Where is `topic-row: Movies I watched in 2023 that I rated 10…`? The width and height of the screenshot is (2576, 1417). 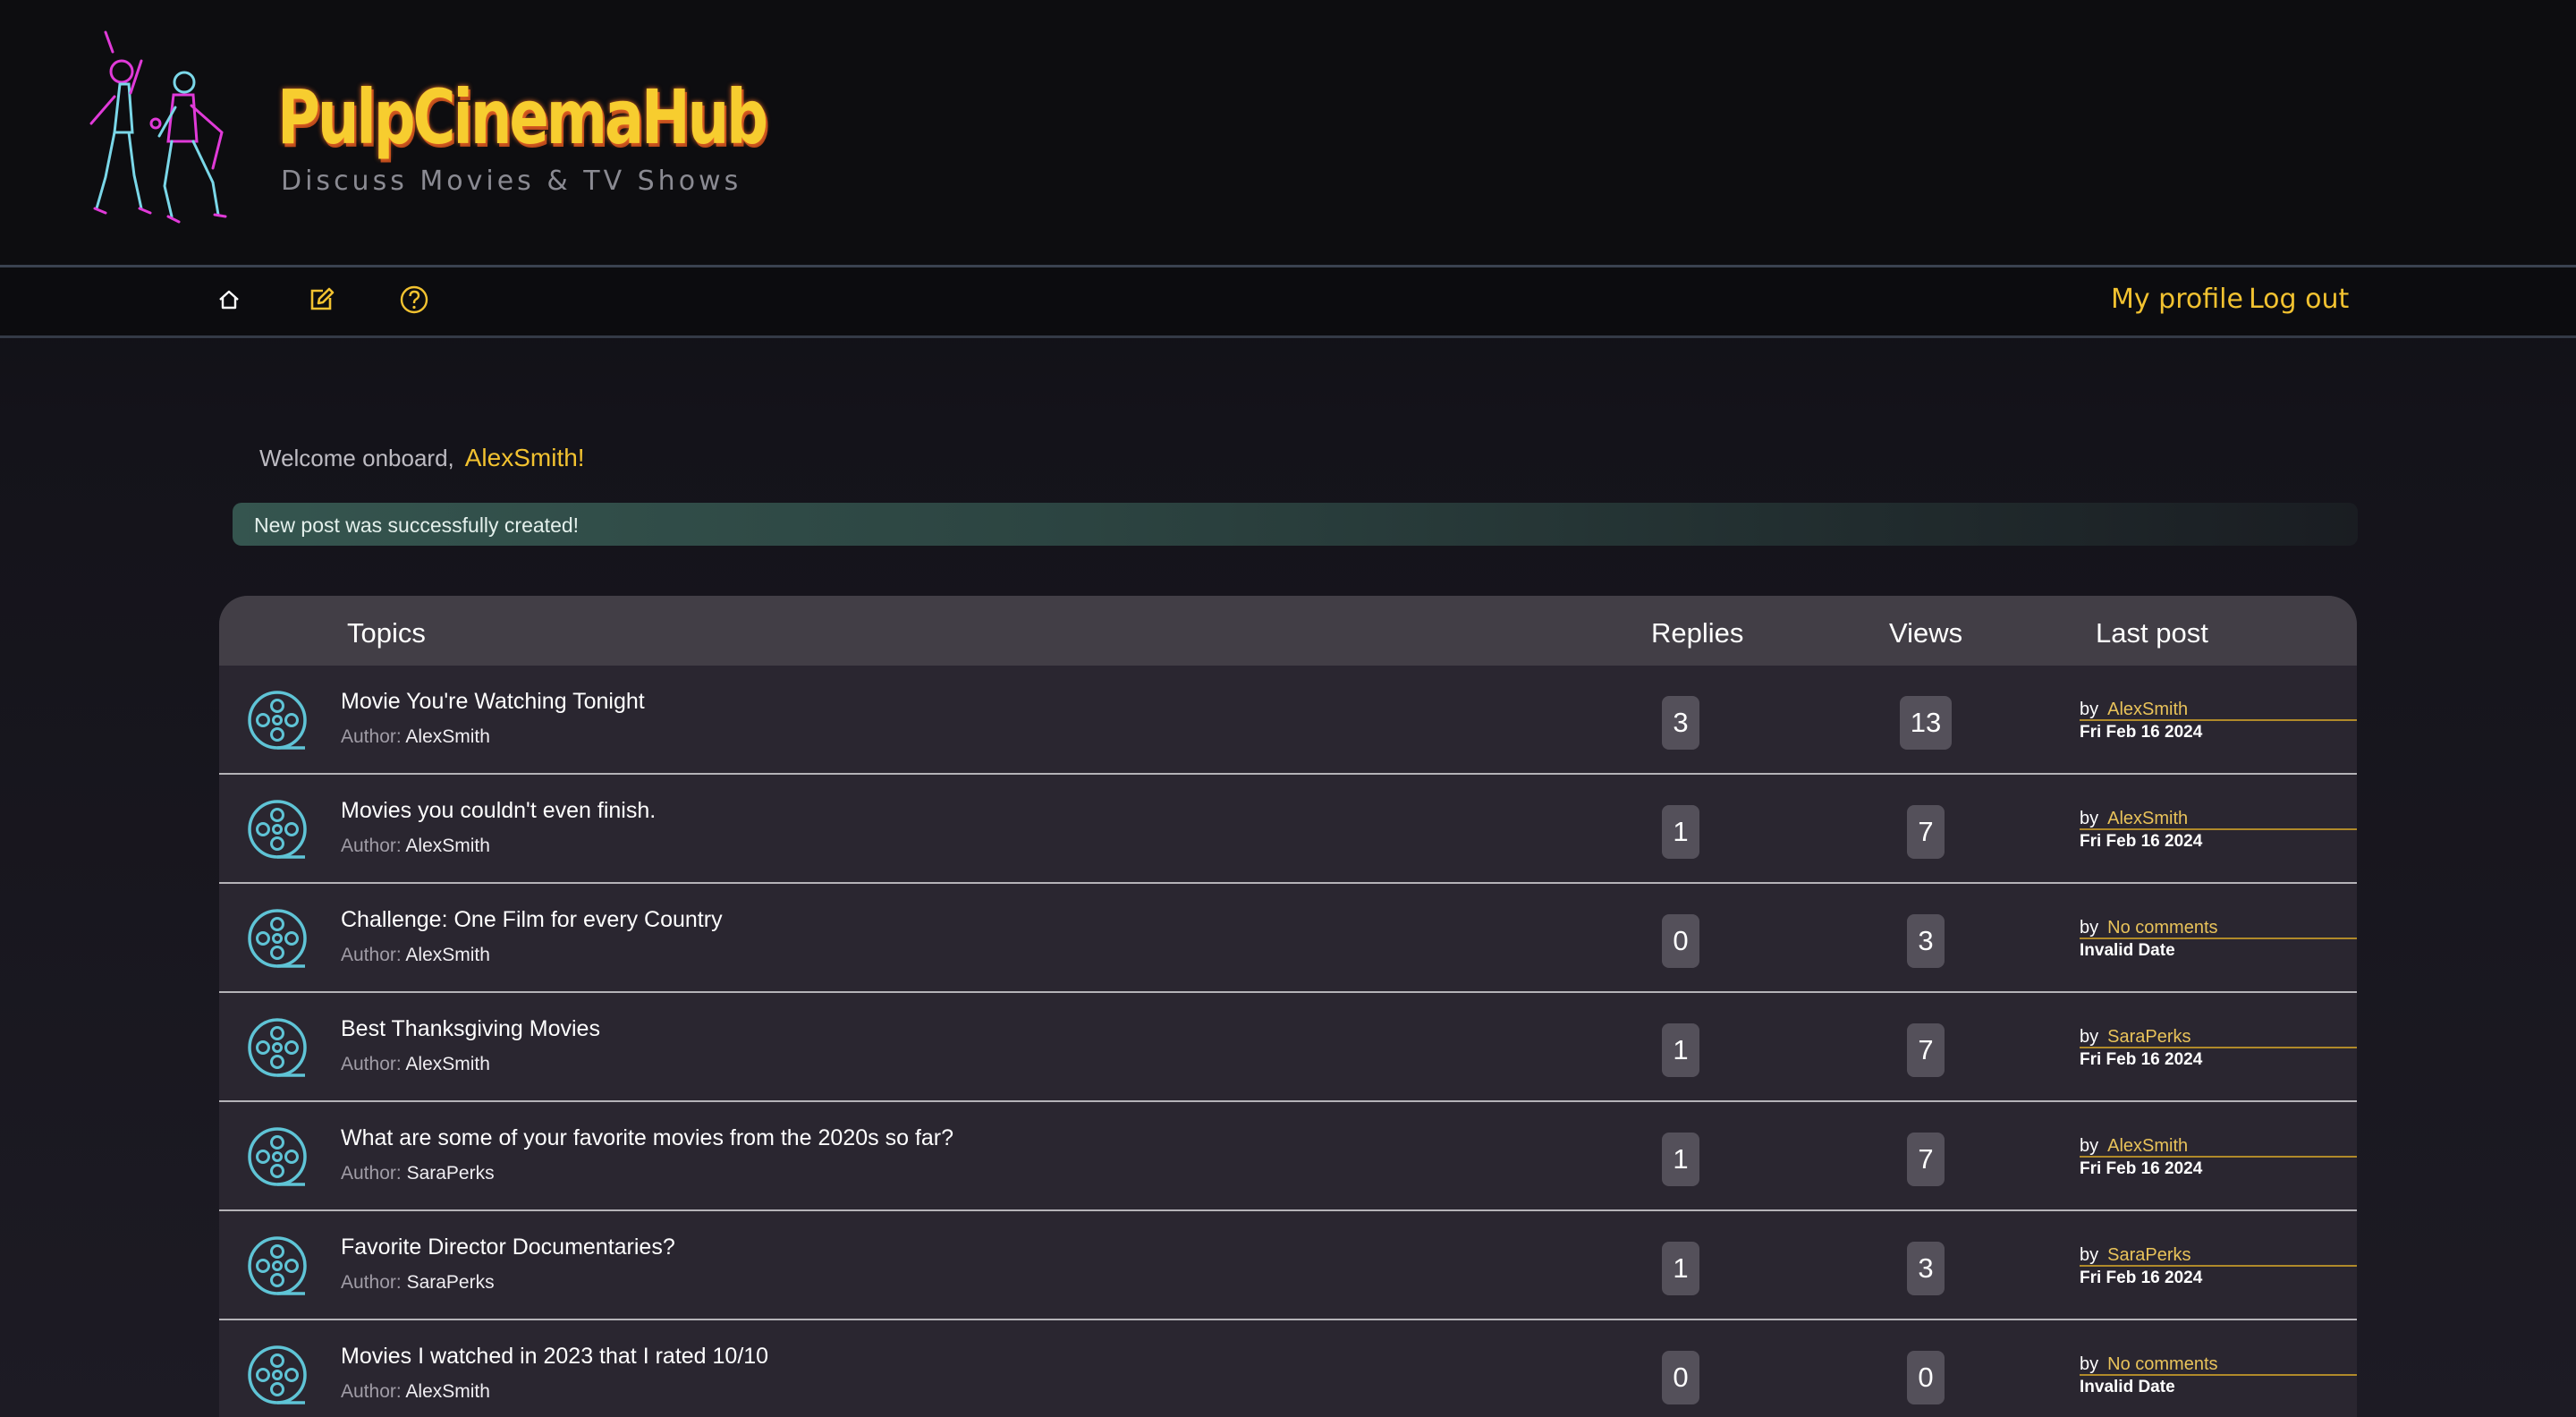 topic-row: Movies I watched in 2023 that I rated 10… is located at coordinates (1288, 1369).